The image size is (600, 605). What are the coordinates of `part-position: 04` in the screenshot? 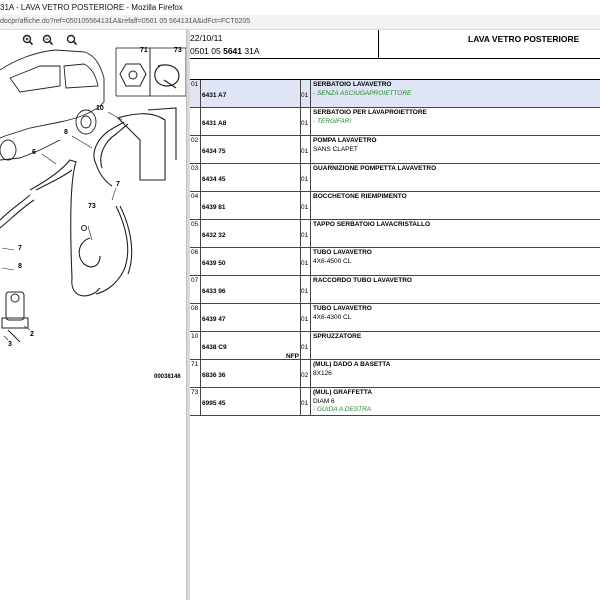 It's located at (194, 196).